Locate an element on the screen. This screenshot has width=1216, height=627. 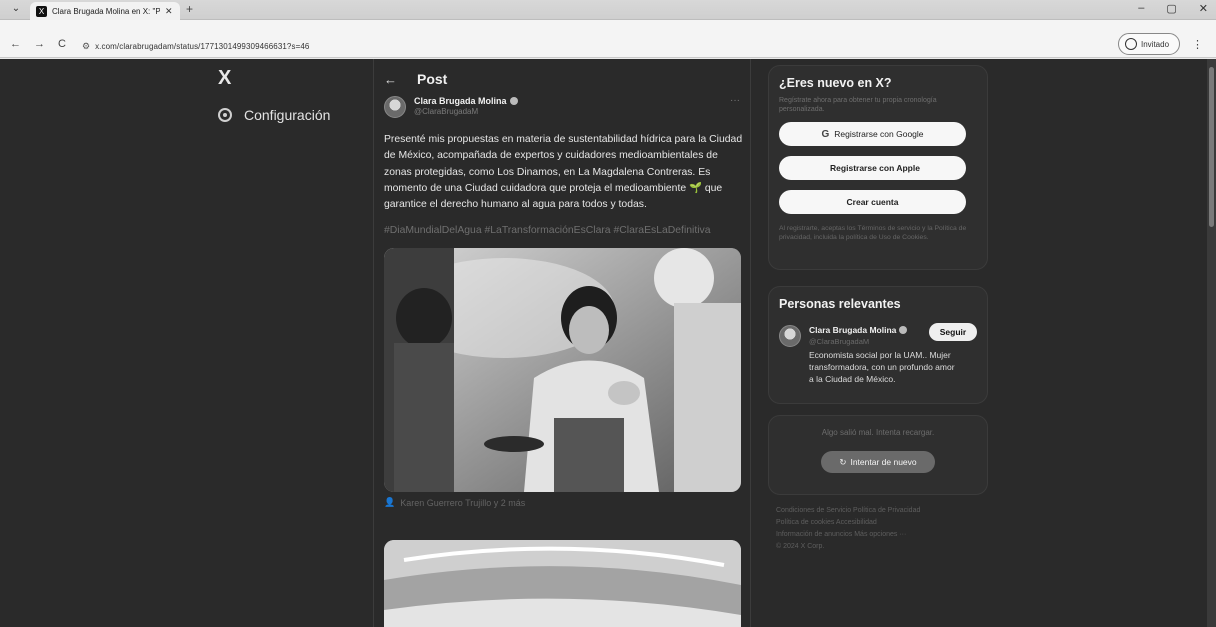
footer-line: Política de cookies Accesibilidad is located at coordinates (881, 523).